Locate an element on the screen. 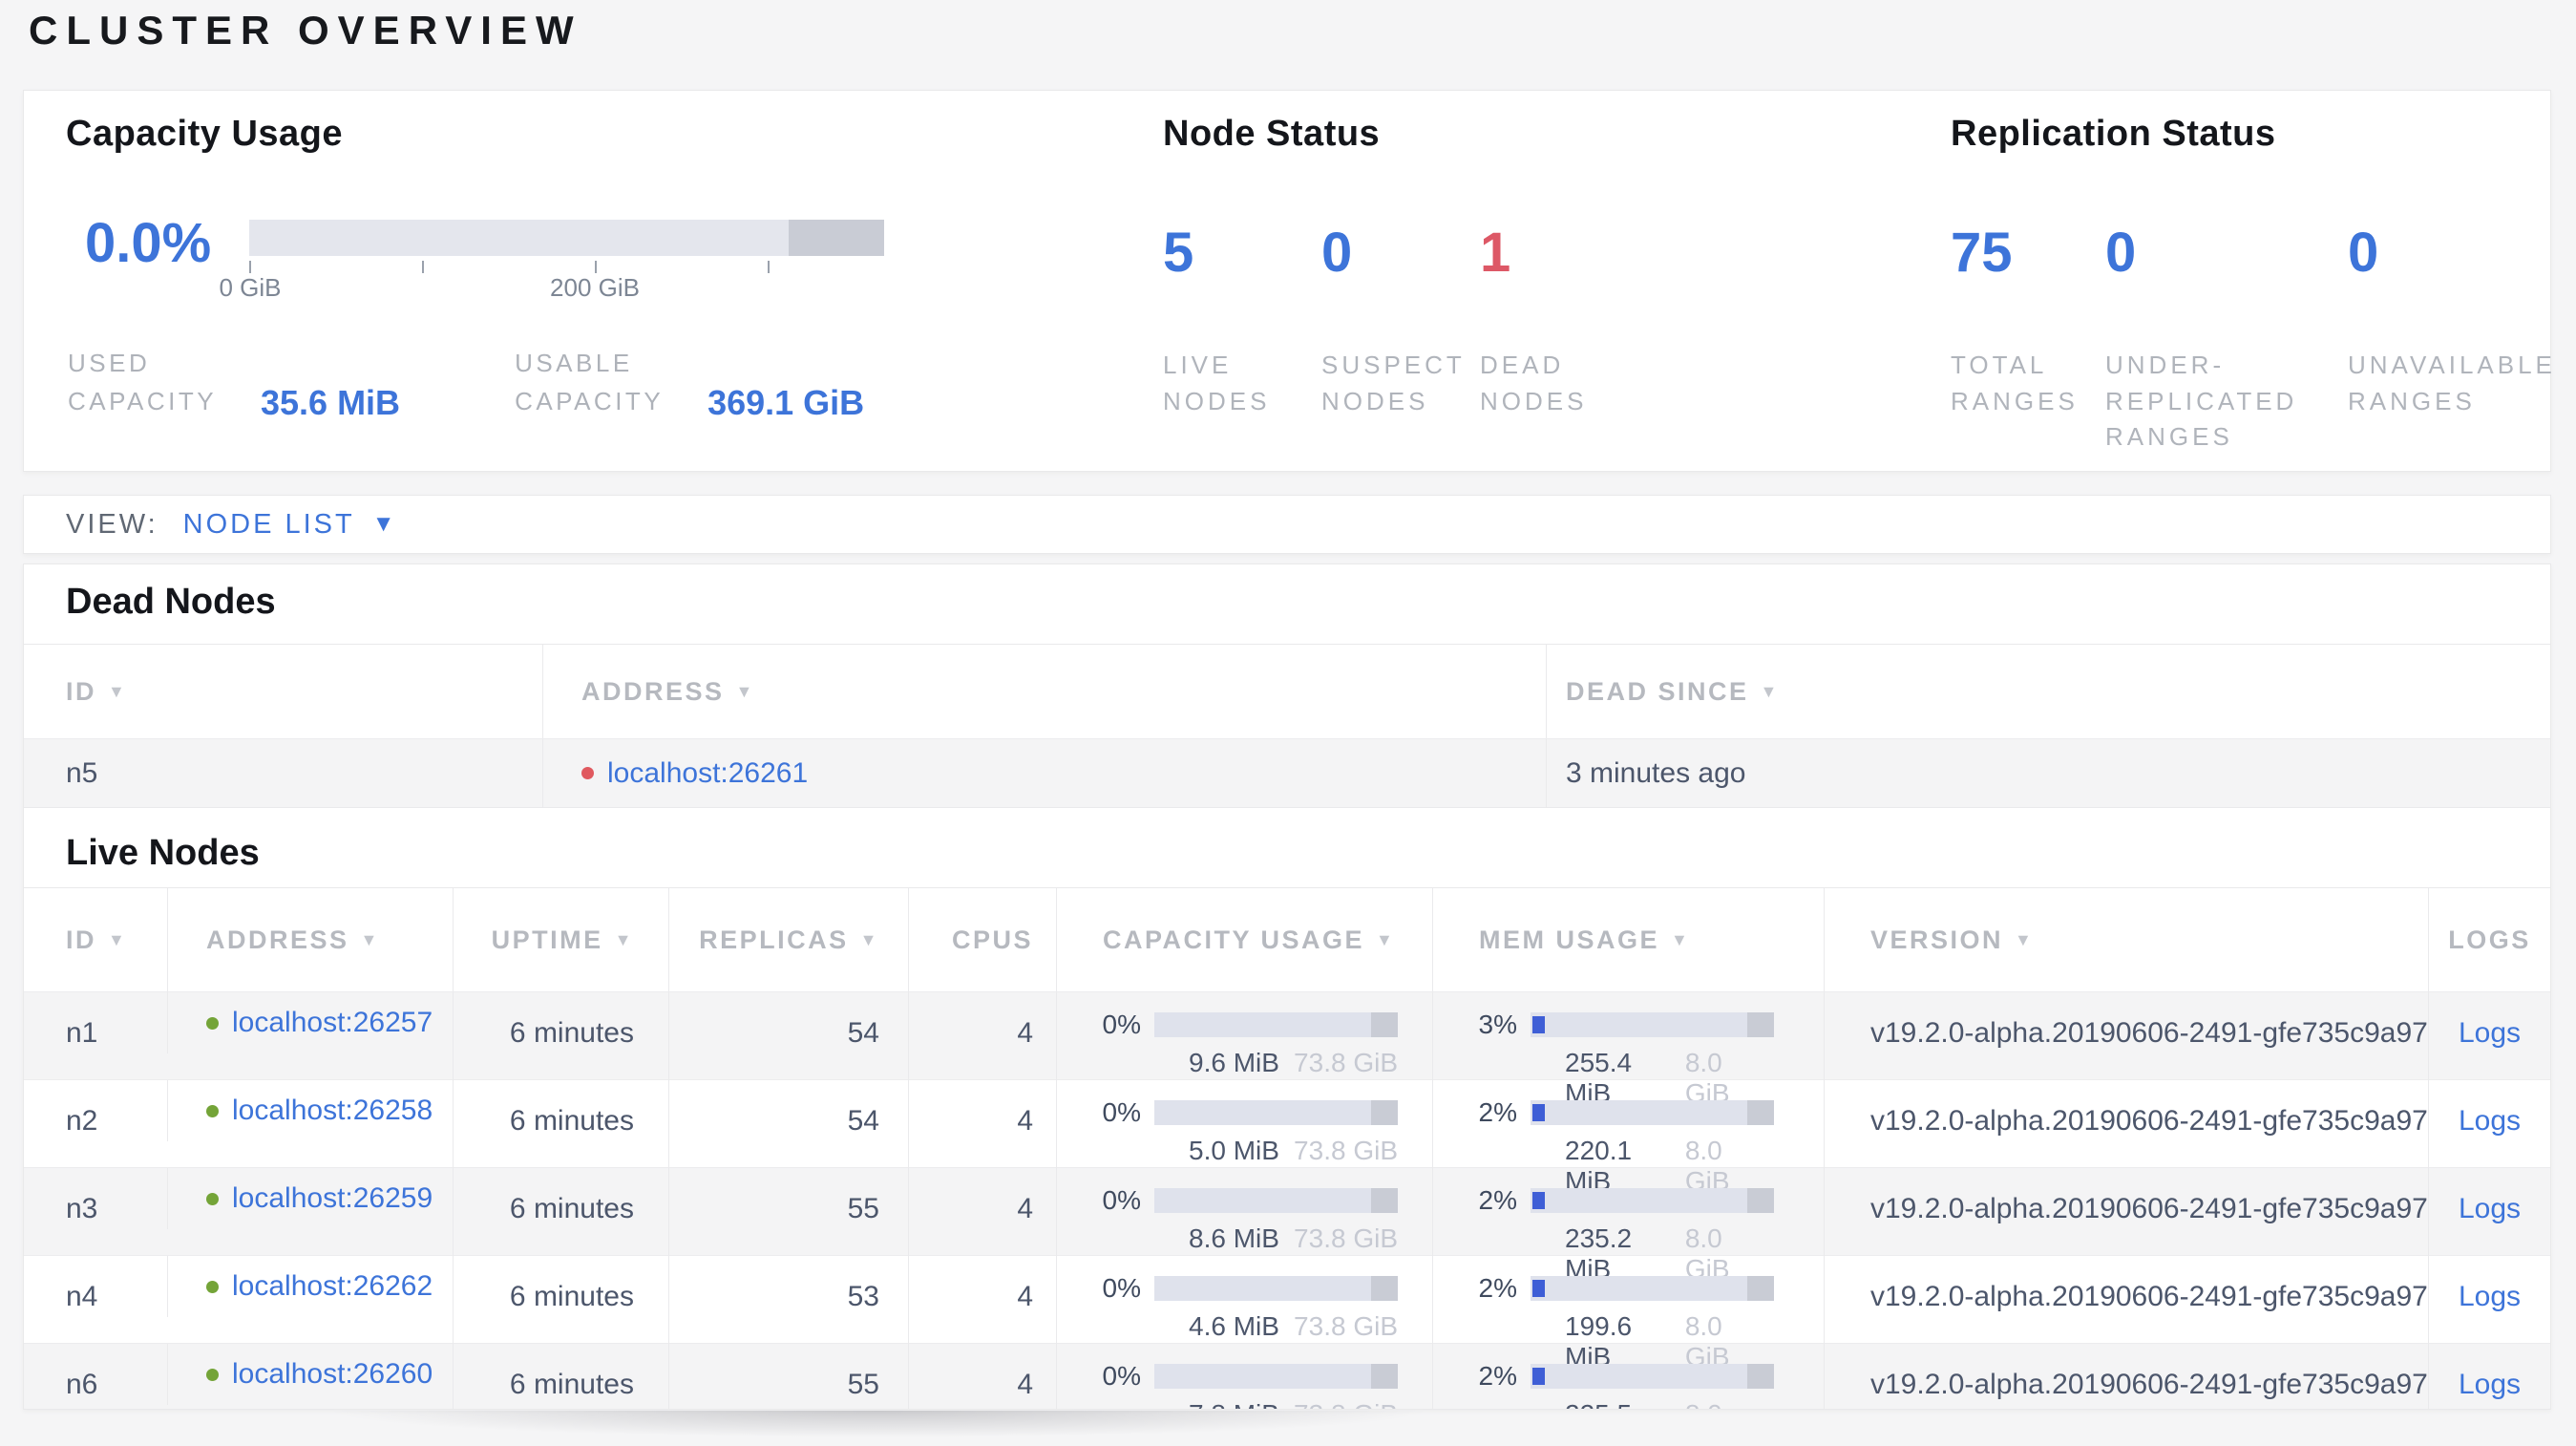  used-capacity-value: 35.6 MiB is located at coordinates (331, 402).